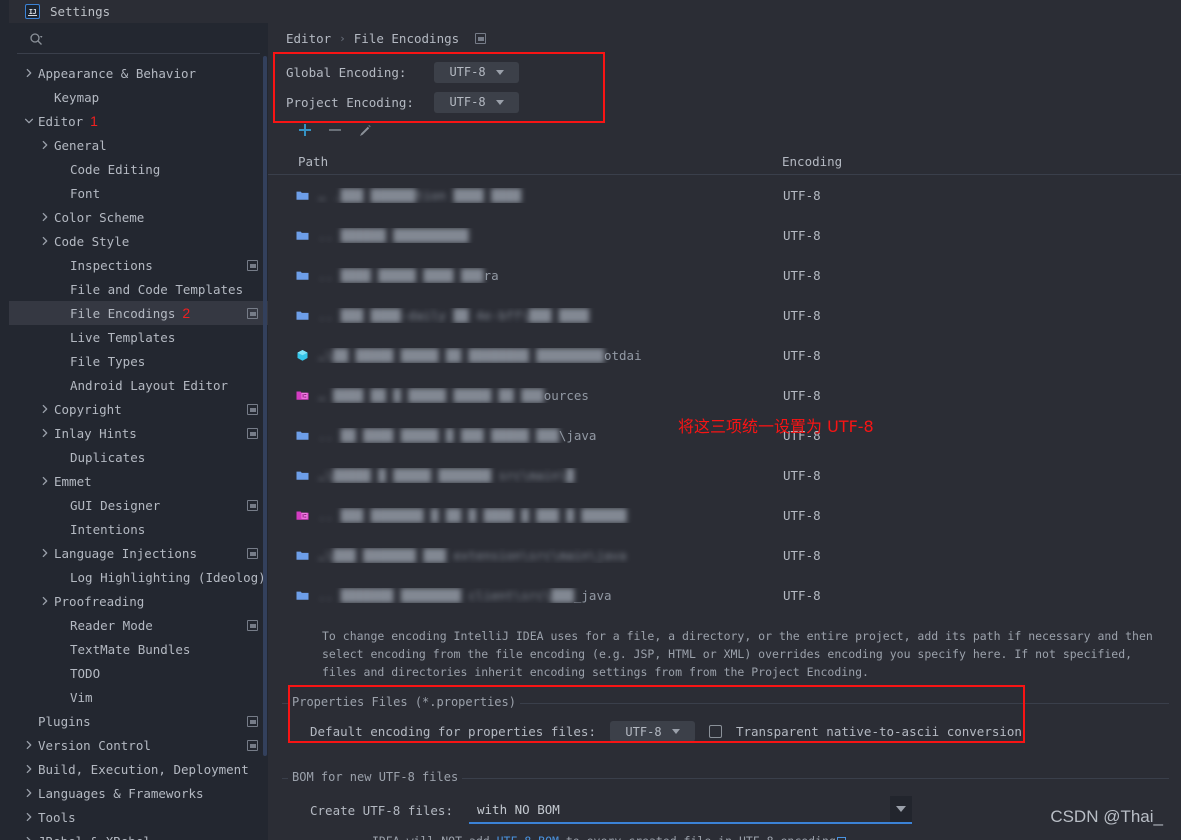  Describe the element at coordinates (540, 161) in the screenshot. I see `column-header-path: Path` at that location.